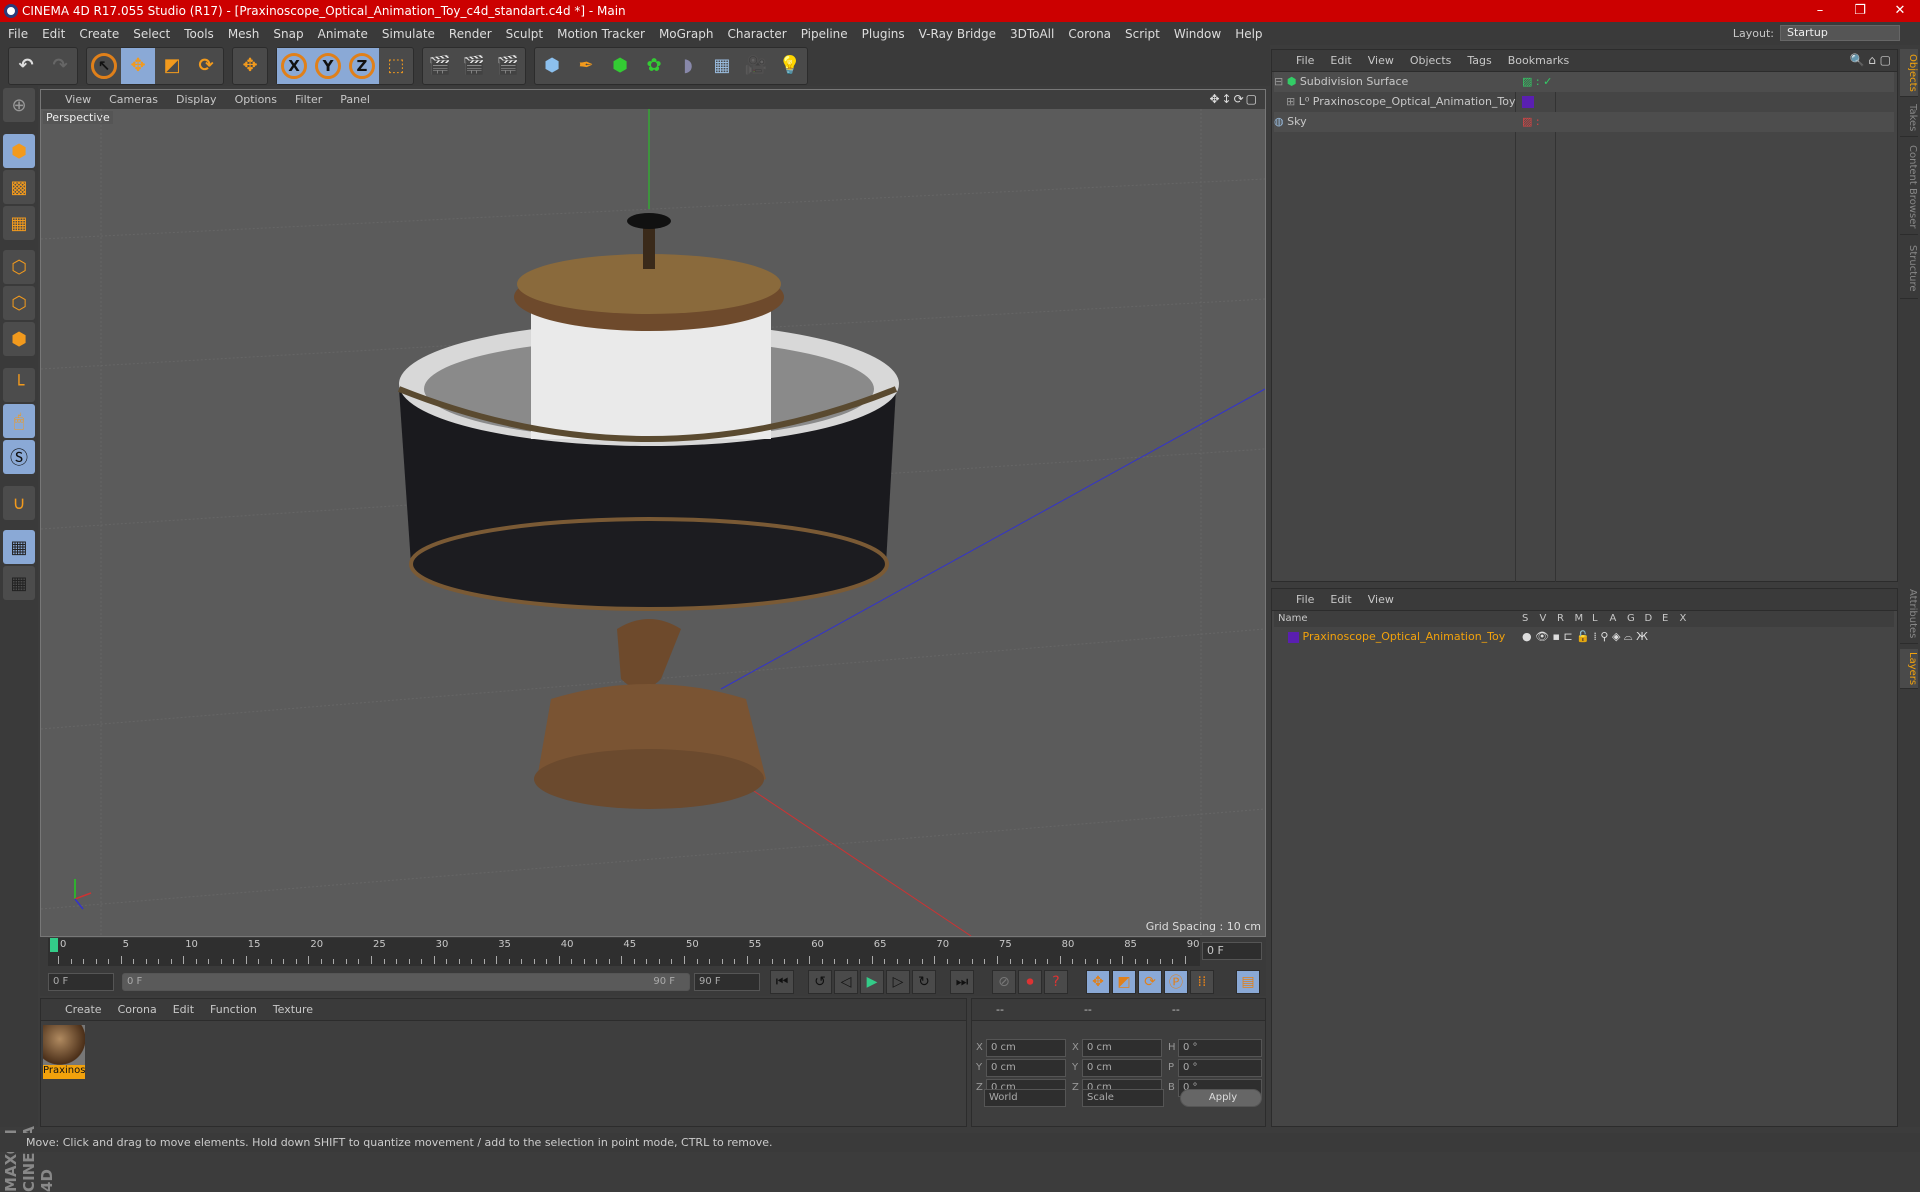 This screenshot has height=1192, width=1920. Describe the element at coordinates (1860, 11) in the screenshot. I see `restore-button: ❐` at that location.